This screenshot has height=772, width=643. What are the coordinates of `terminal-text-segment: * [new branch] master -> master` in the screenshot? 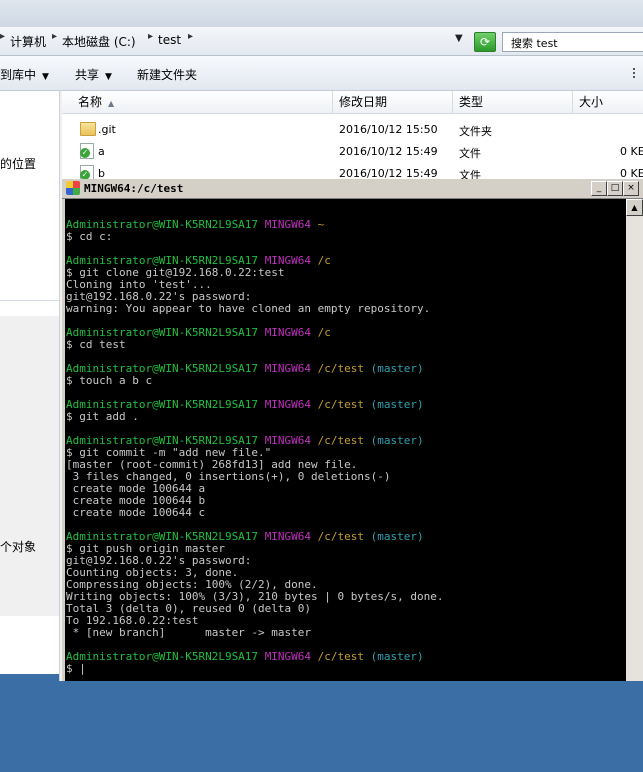 It's located at (189, 632).